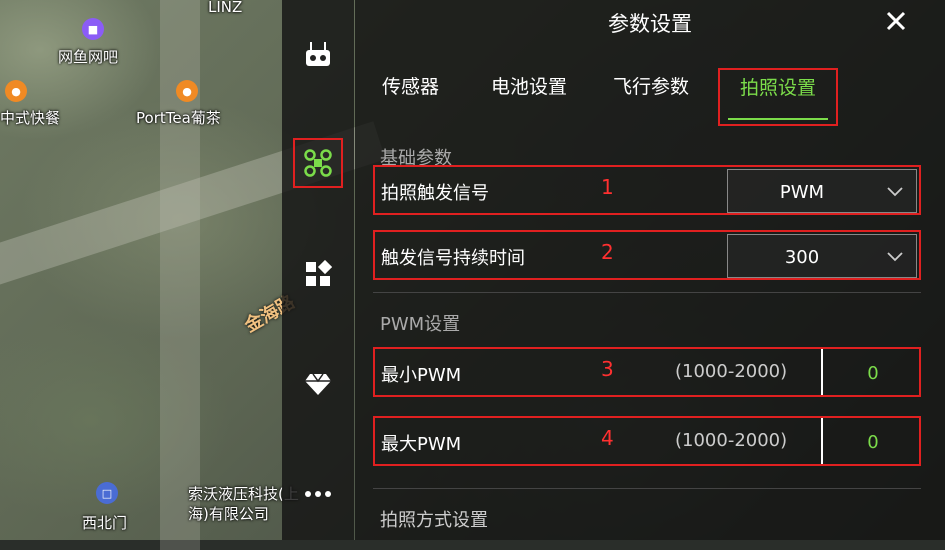  What do you see at coordinates (421, 444) in the screenshot?
I see `max-pwm-label: 最大PWM` at bounding box center [421, 444].